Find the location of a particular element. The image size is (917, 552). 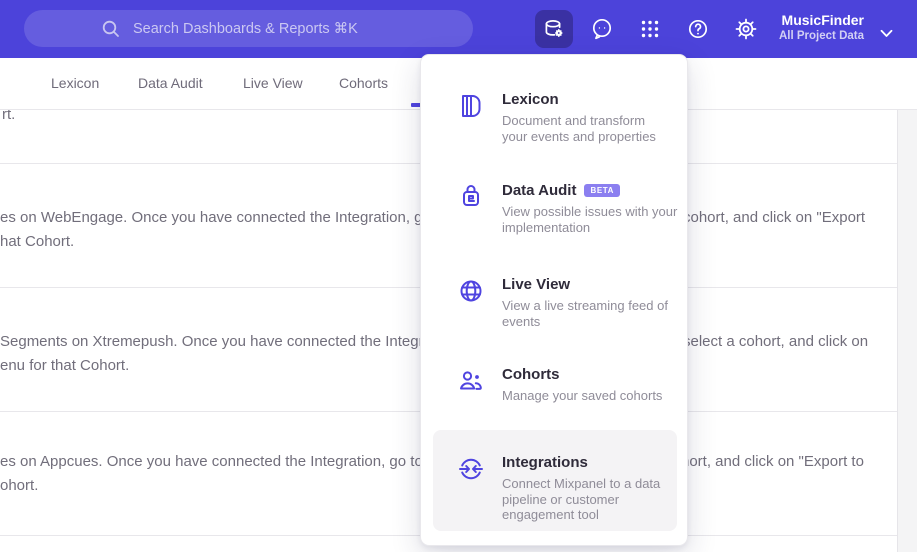

tab-cohorts: Cohorts is located at coordinates (363, 83).